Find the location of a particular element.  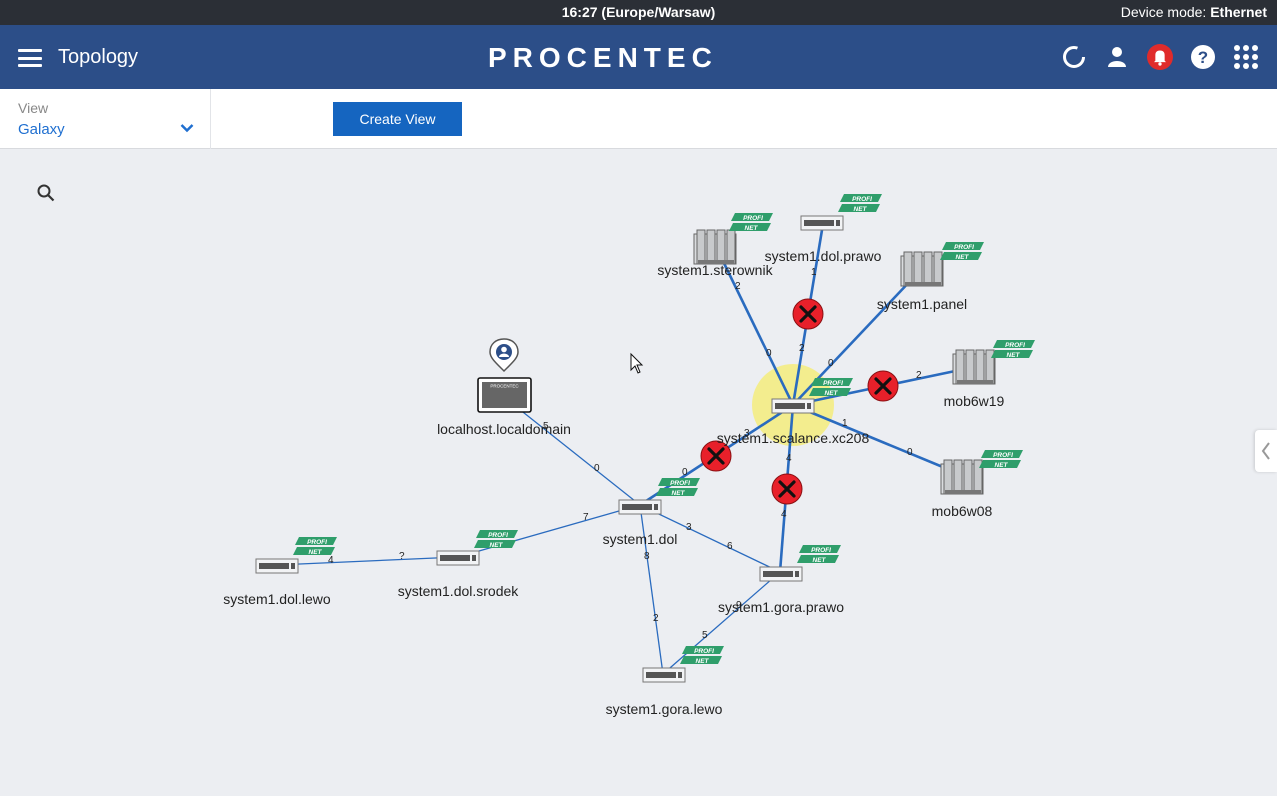

node-localhost: PROCENTEC is located at coordinates (504, 375).